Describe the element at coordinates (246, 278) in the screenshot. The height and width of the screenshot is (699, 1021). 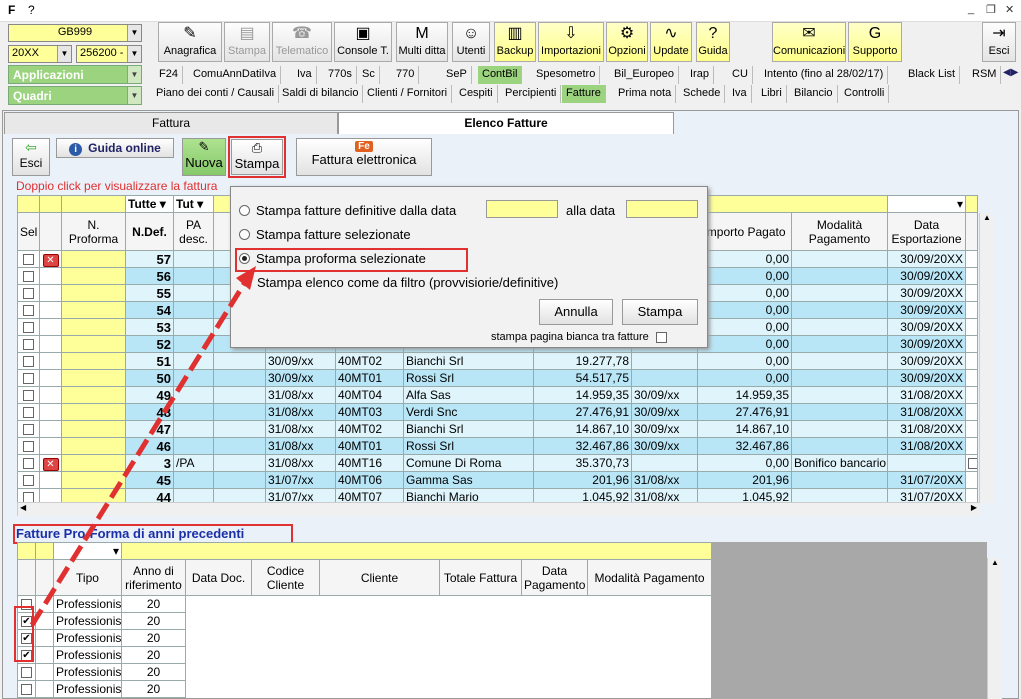
I see `arrow-head` at that location.